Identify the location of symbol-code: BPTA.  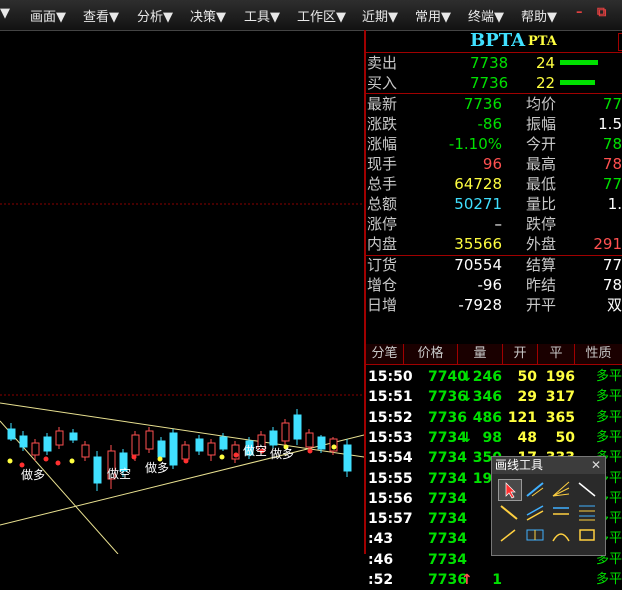
(498, 40).